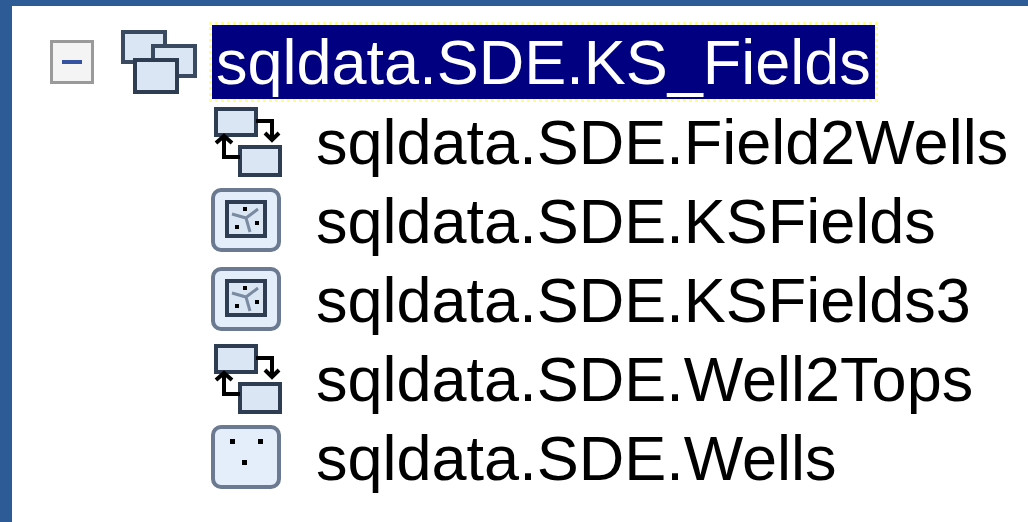 This screenshot has height=522, width=1028. What do you see at coordinates (662, 141) in the screenshot?
I see `tree-item-label: sqldata.SDE.Field2Wells` at bounding box center [662, 141].